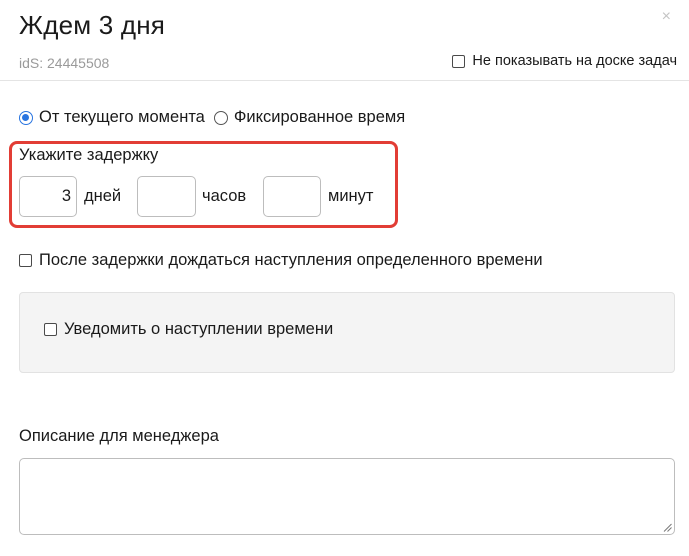 The height and width of the screenshot is (556, 689). I want to click on days-input: 3, so click(48, 196).